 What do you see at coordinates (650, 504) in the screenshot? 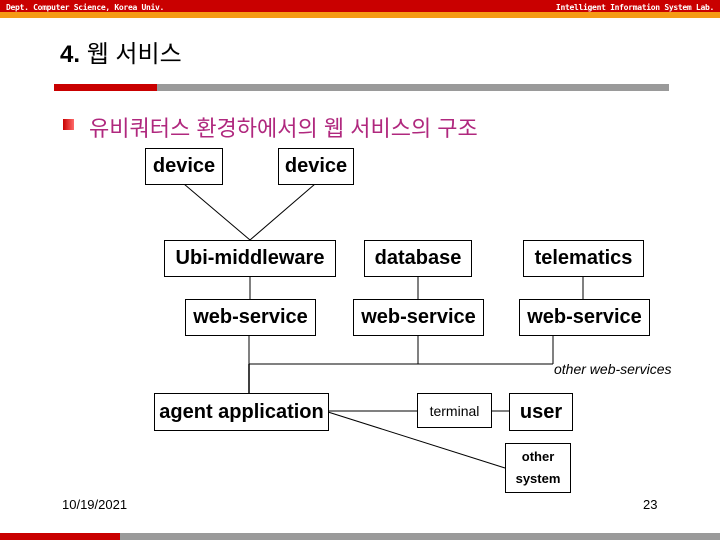
I see `footer-page-number: 23` at bounding box center [650, 504].